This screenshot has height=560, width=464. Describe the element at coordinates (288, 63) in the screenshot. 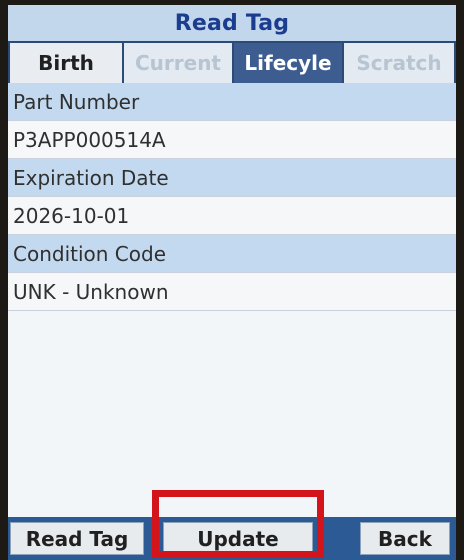

I see `tab-lifecycle: Lifecyle` at that location.